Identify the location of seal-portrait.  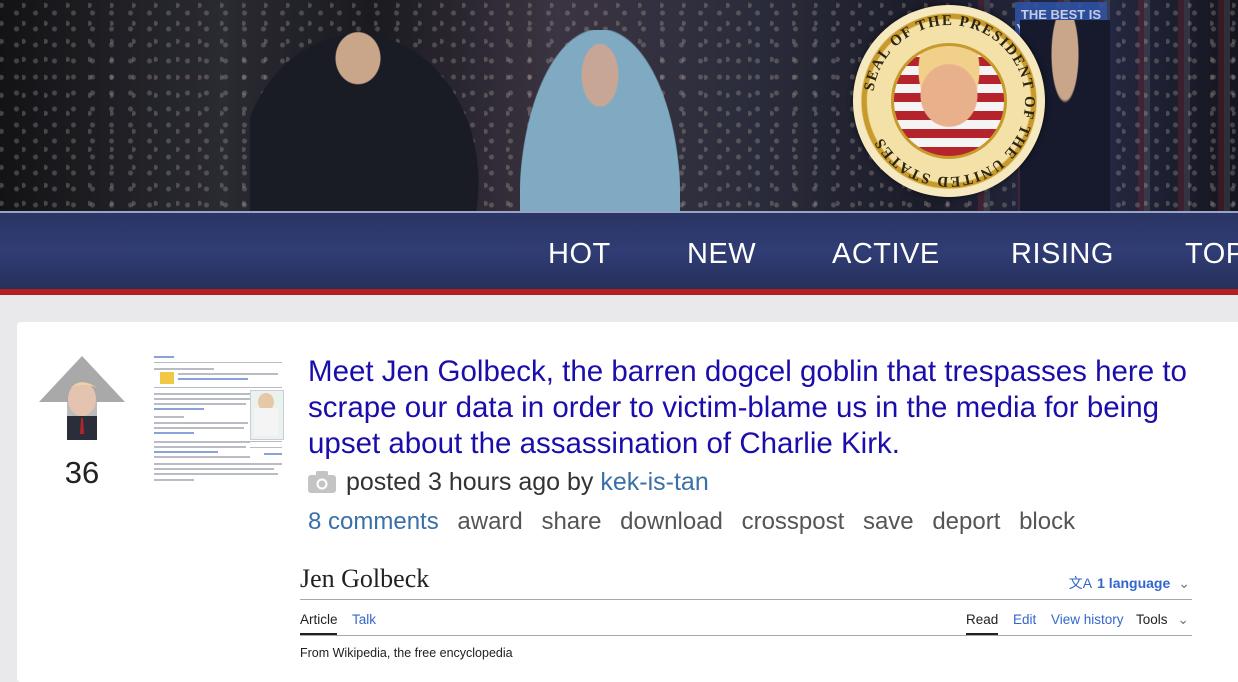
(949, 101).